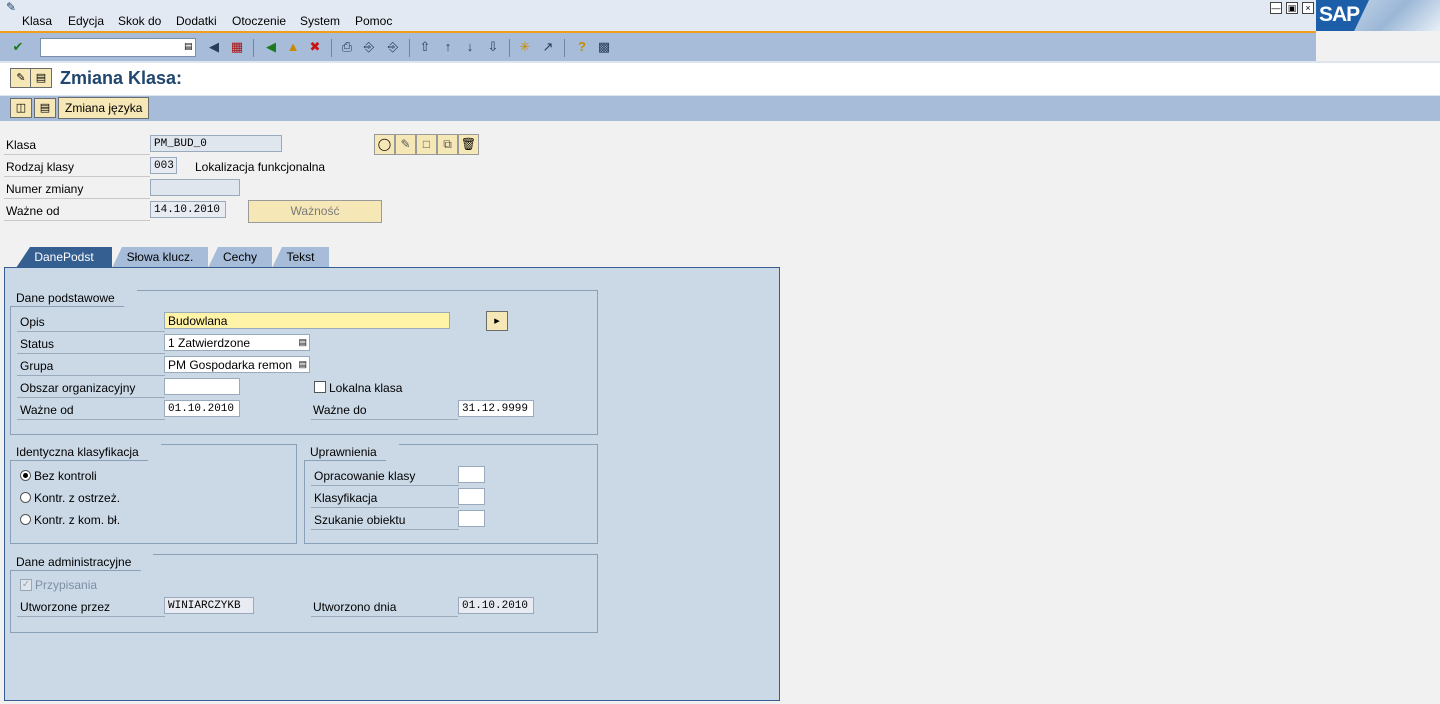 Image resolution: width=1440 pixels, height=704 pixels. Describe the element at coordinates (347, 47) in the screenshot. I see `print-icon: ⎙` at that location.